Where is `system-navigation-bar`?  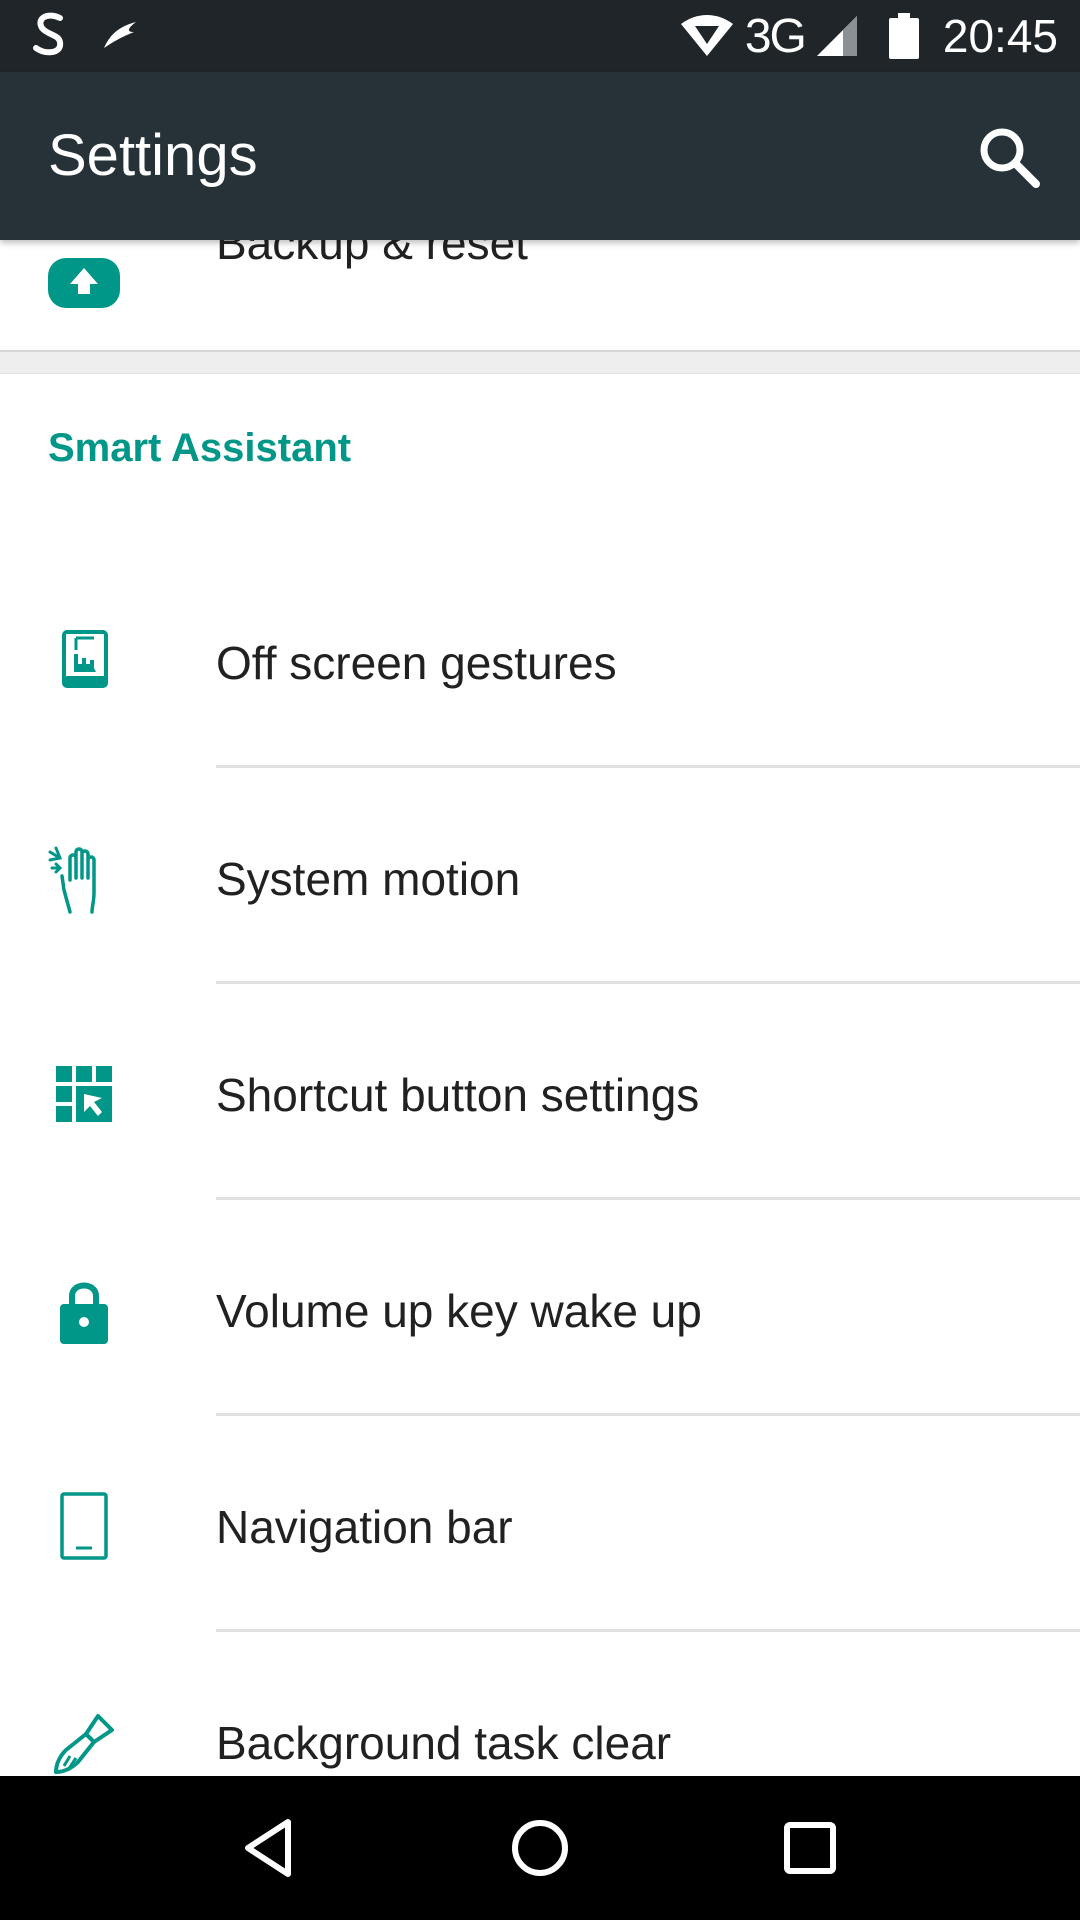
system-navigation-bar is located at coordinates (540, 1848).